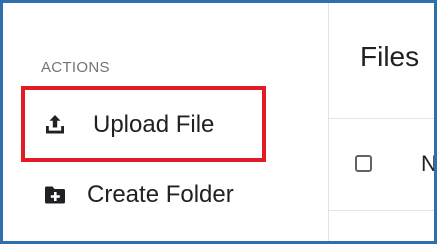 This screenshot has width=437, height=244. What do you see at coordinates (381, 118) in the screenshot?
I see `header-divider` at bounding box center [381, 118].